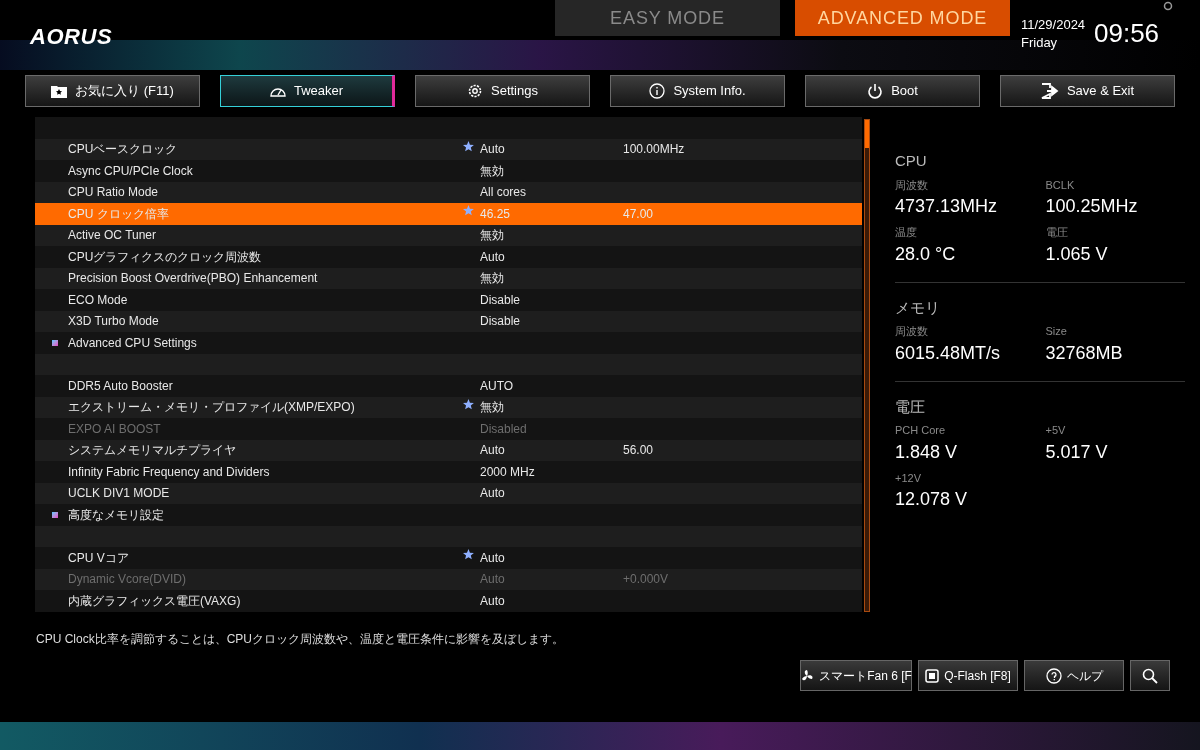 Image resolution: width=1200 pixels, height=750 pixels. Describe the element at coordinates (927, 452) in the screenshot. I see `reading-value: 1.848 V` at that location.